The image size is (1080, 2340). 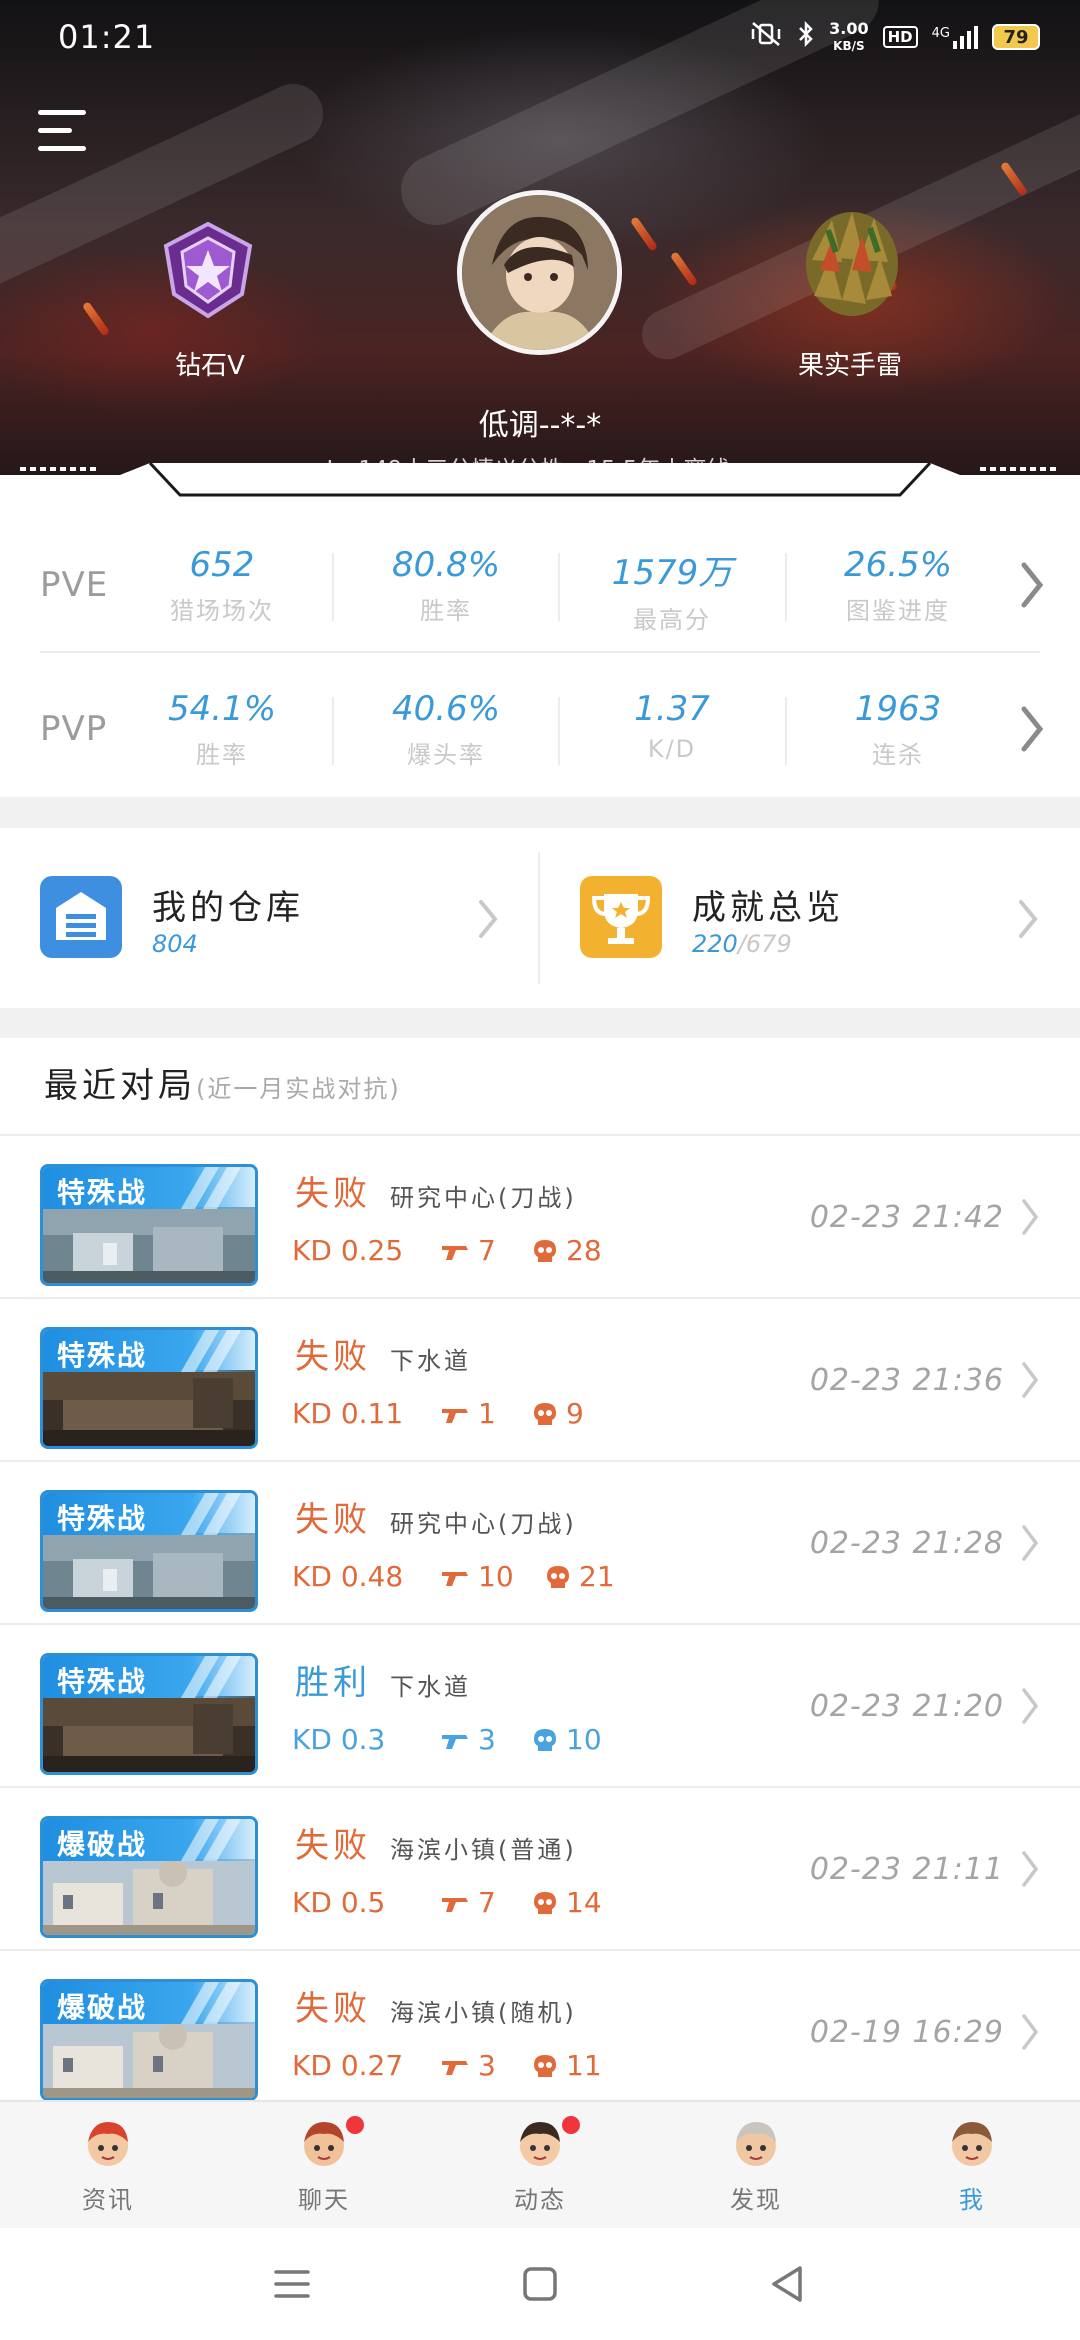 What do you see at coordinates (567, 2065) in the screenshot?
I see `match-deaths: 11` at bounding box center [567, 2065].